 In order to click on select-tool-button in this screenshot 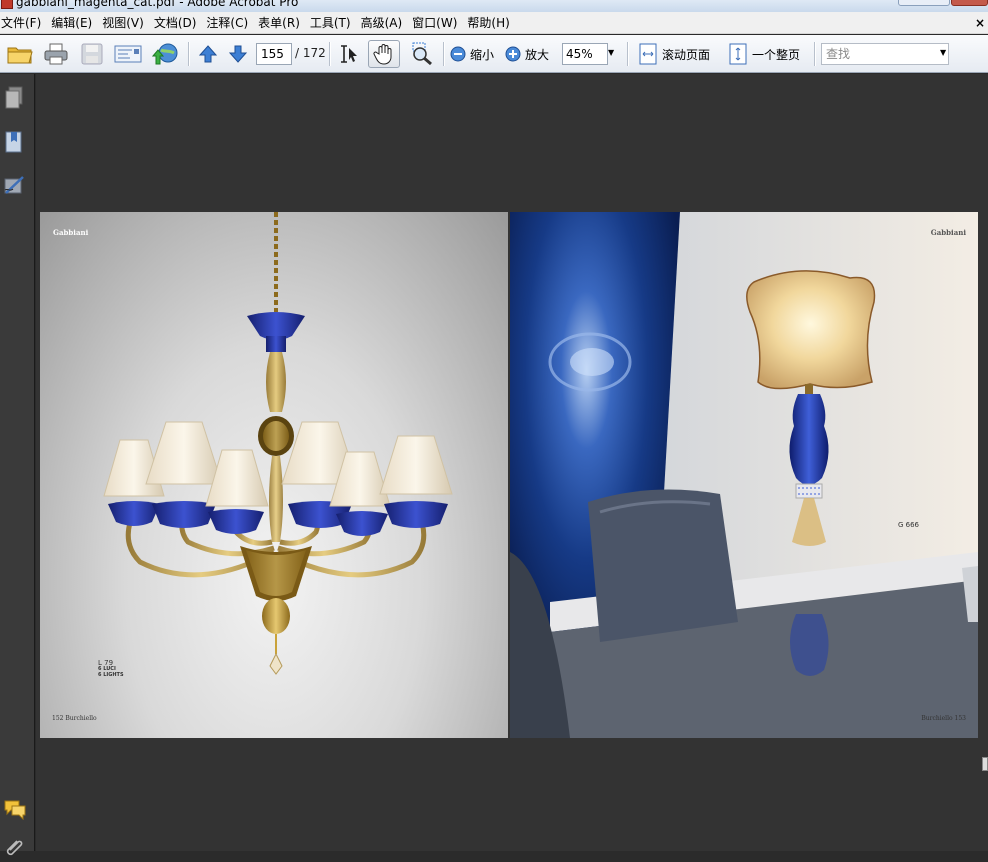, I will do `click(349, 54)`.